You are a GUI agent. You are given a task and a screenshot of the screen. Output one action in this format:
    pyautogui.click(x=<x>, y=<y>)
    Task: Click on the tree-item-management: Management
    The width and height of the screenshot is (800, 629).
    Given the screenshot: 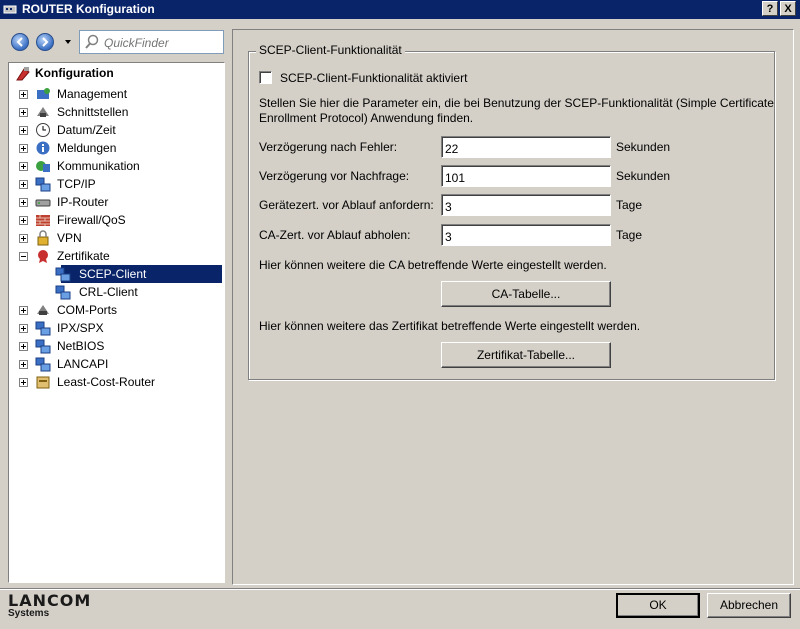 What is the action you would take?
    pyautogui.click(x=116, y=94)
    